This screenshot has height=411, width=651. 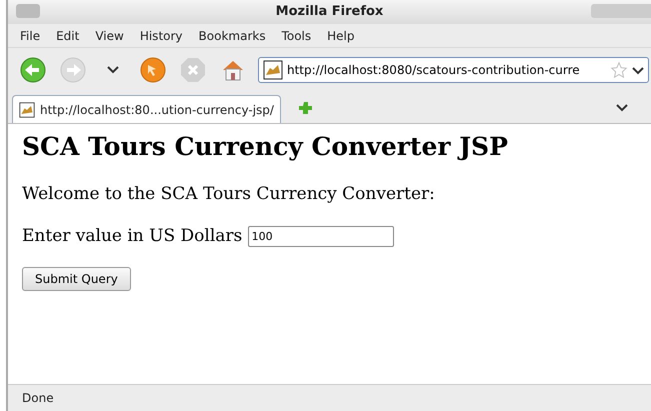 I want to click on menu-item: Edit, so click(x=68, y=35).